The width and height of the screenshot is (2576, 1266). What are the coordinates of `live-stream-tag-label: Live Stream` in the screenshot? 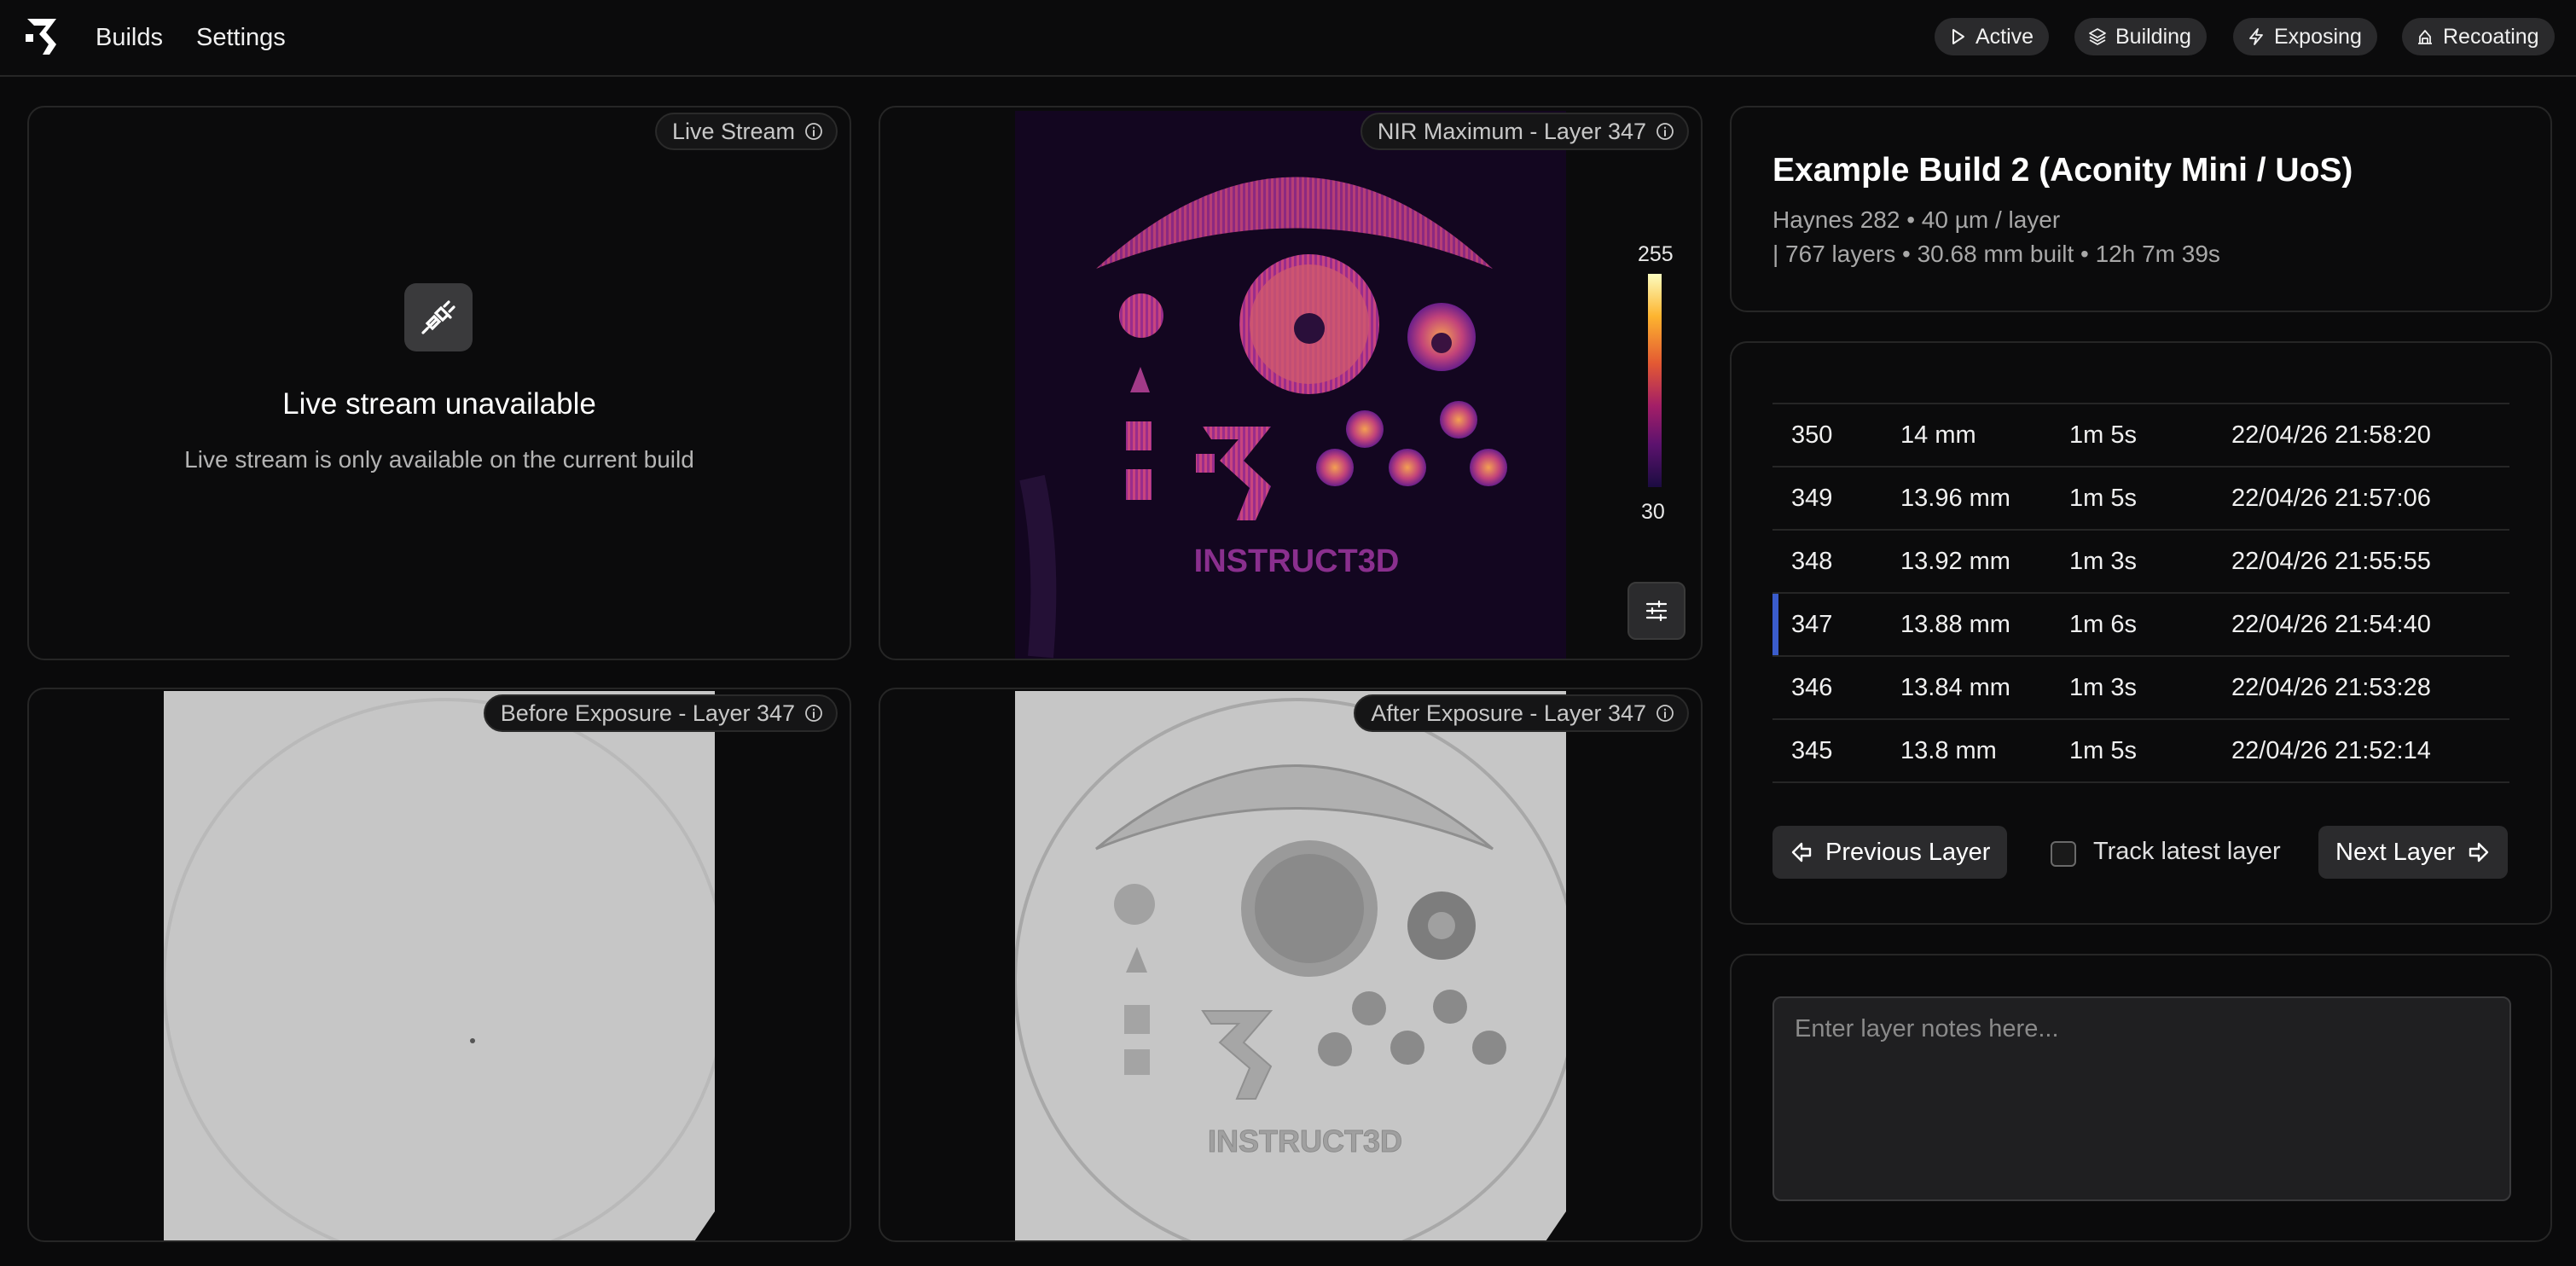 It's located at (733, 131).